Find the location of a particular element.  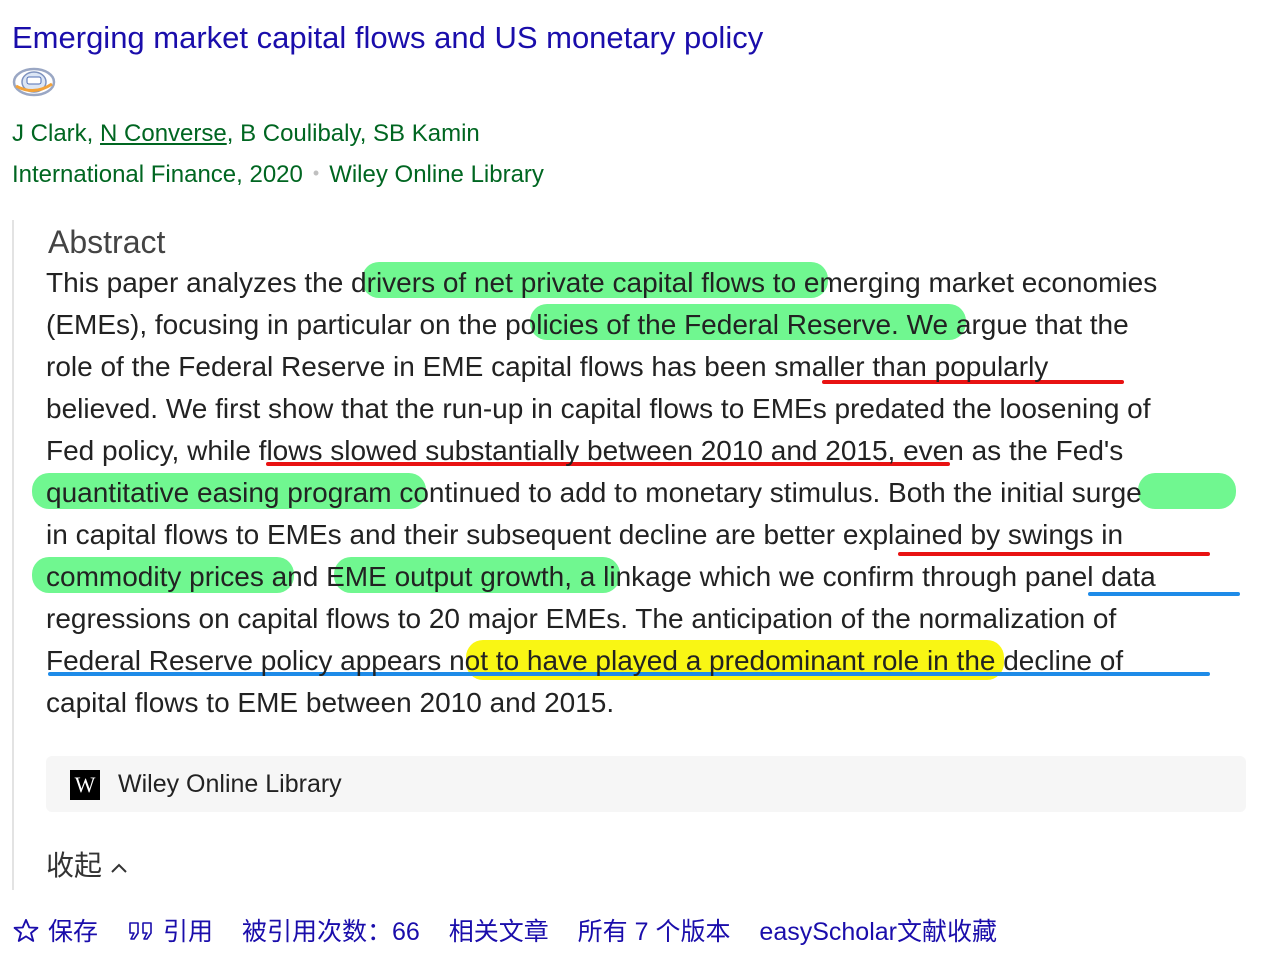

quote-icon is located at coordinates (140, 931).